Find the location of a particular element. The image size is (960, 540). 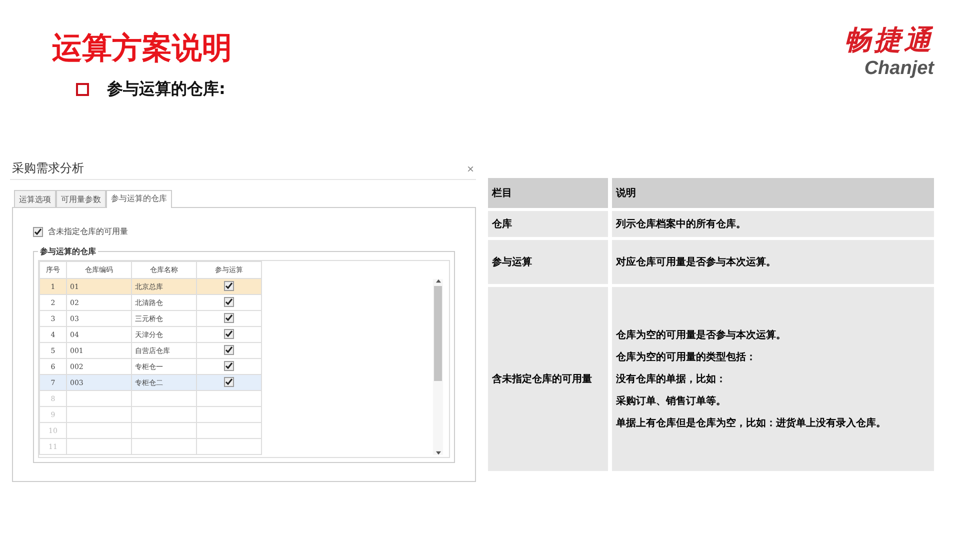

column-header: 说明 is located at coordinates (773, 193).